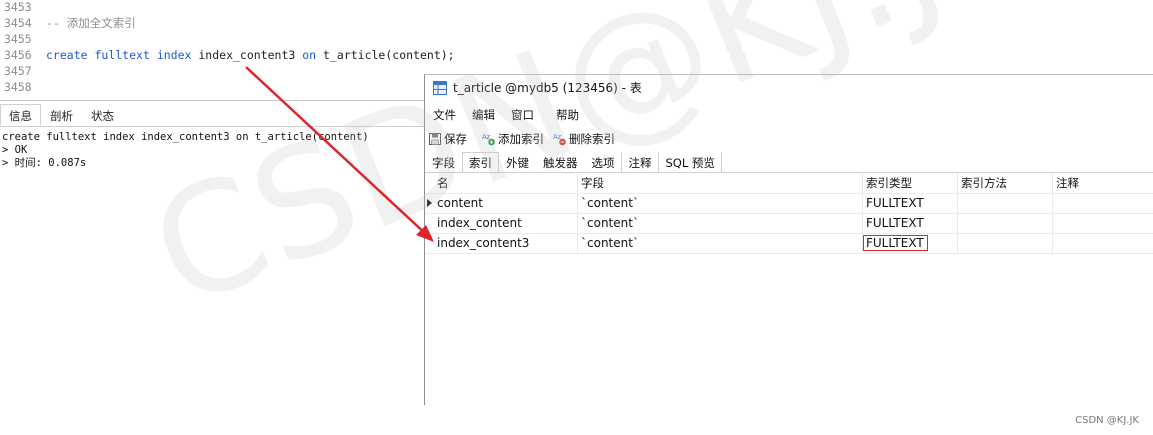 This screenshot has width=1153, height=435. I want to click on cell-name: content, so click(506, 203).